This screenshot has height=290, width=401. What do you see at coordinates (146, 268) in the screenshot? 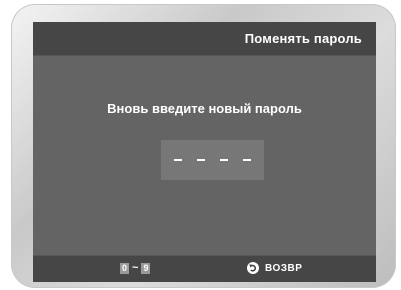
I see `key-9: 9` at bounding box center [146, 268].